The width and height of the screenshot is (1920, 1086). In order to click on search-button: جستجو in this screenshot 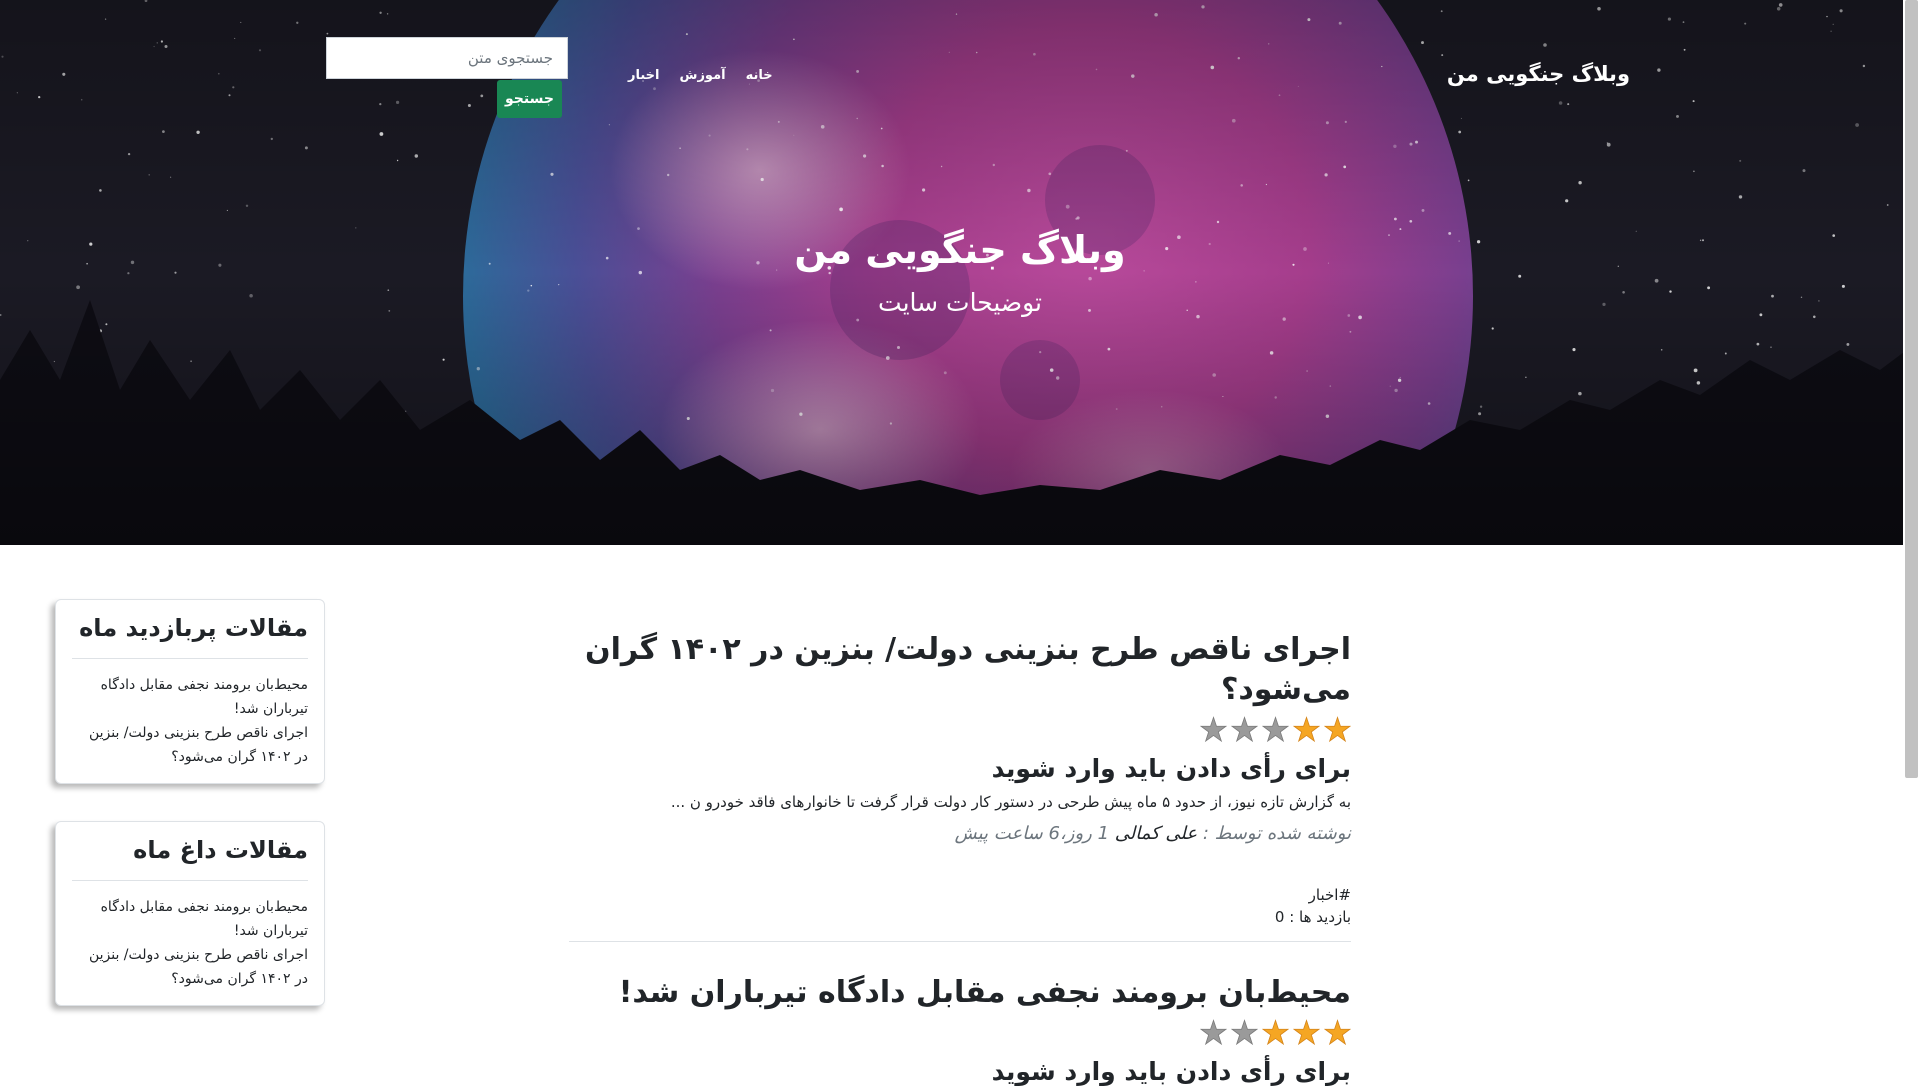, I will do `click(529, 99)`.